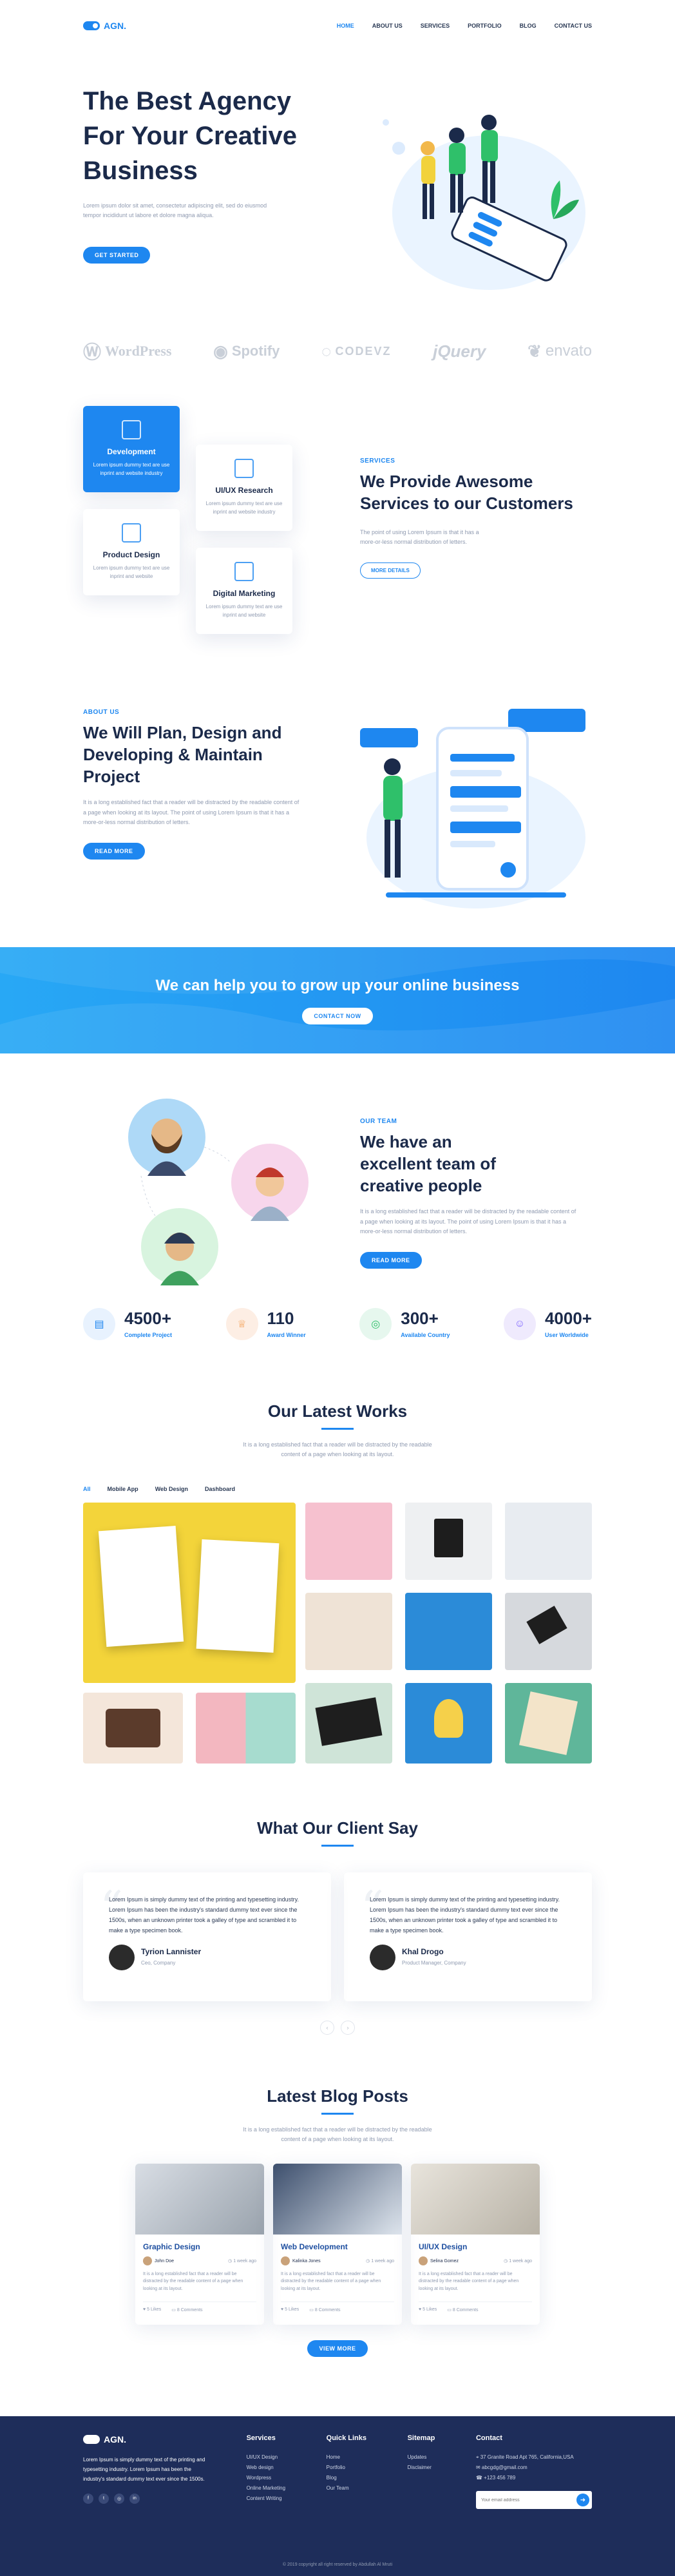  Describe the element at coordinates (131, 429) in the screenshot. I see `development-icon` at that location.